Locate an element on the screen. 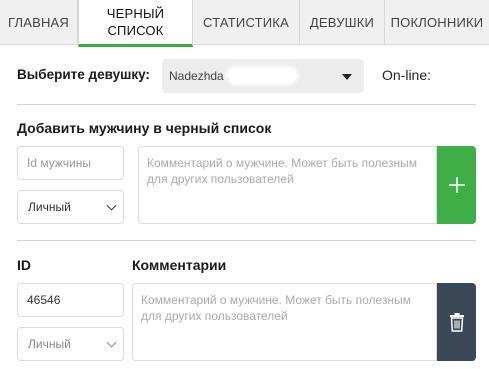 The width and height of the screenshot is (489, 369). tab-label: СТАТИСТИКА is located at coordinates (246, 22).